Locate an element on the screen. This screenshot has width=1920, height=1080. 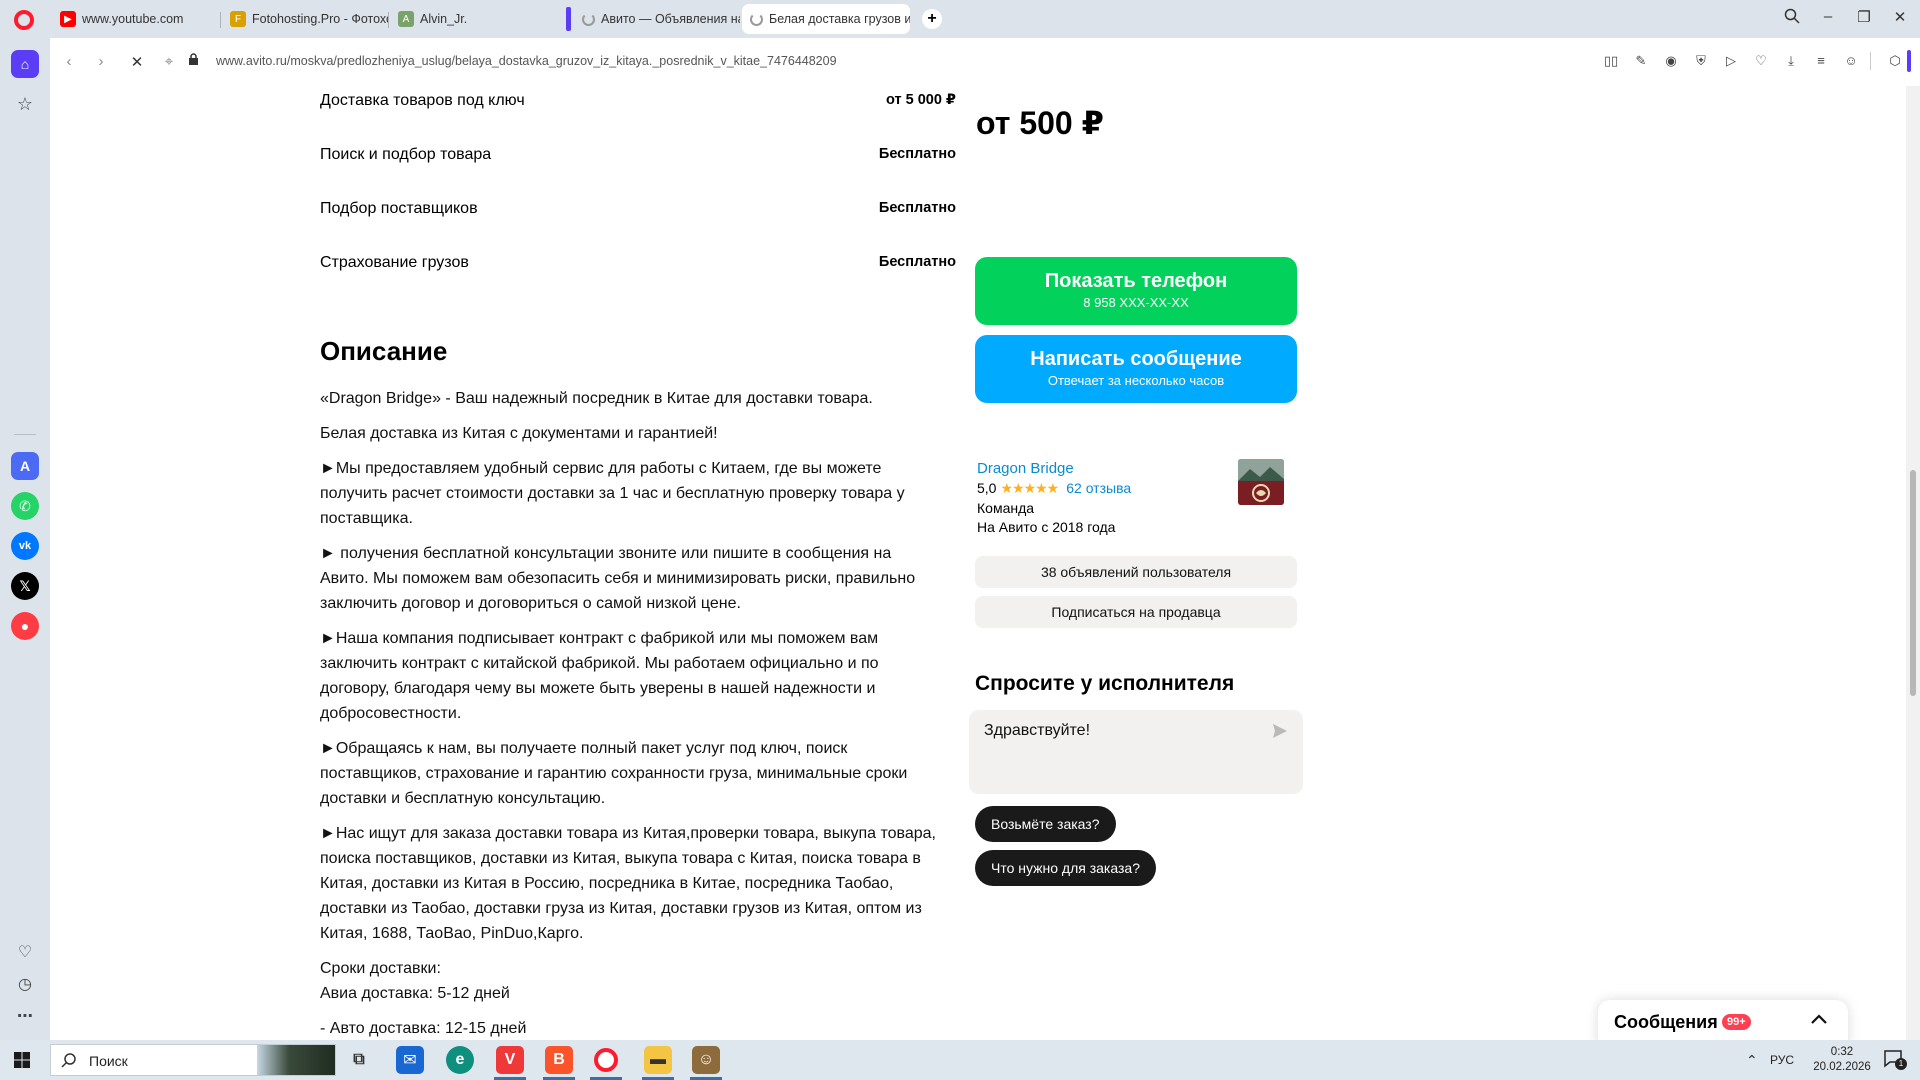
messages-label: Сообщения is located at coordinates (1666, 1022).